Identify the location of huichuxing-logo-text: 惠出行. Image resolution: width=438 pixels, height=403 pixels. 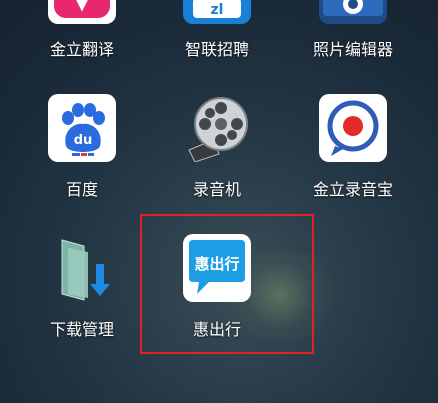
(216, 264).